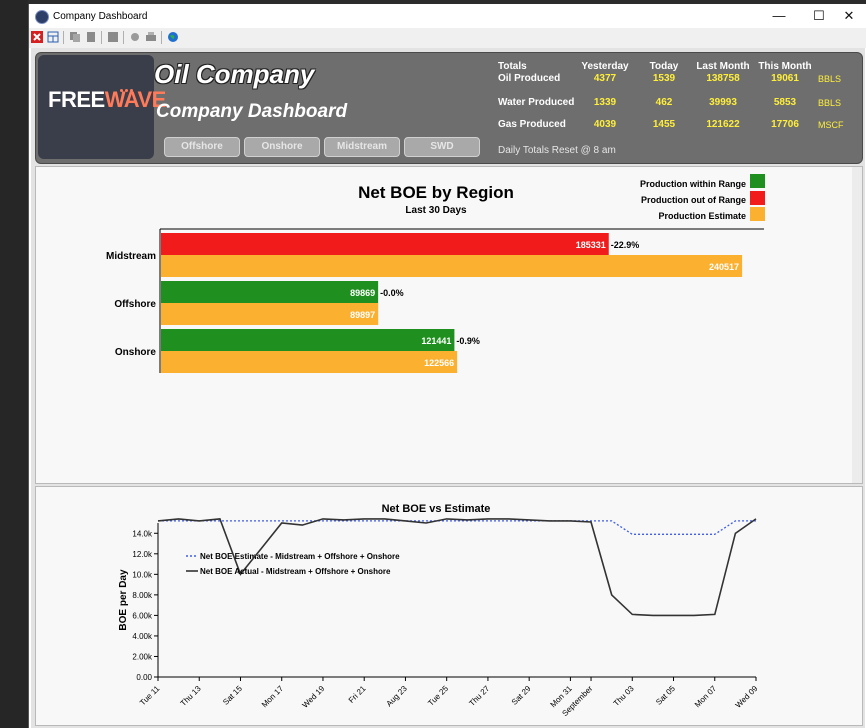 Image resolution: width=866 pixels, height=728 pixels. What do you see at coordinates (151, 37) in the screenshot?
I see `print-icon` at bounding box center [151, 37].